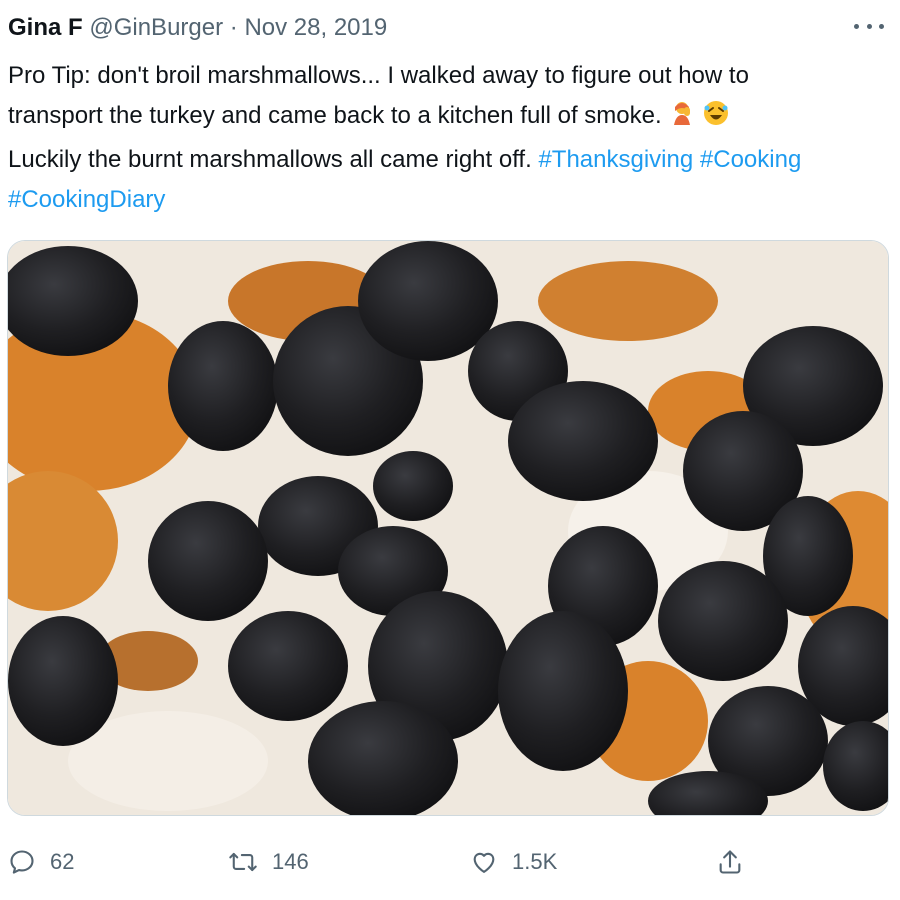 The image size is (900, 900). Describe the element at coordinates (315, 27) in the screenshot. I see `tweet-date: Nov 28, 2019` at that location.